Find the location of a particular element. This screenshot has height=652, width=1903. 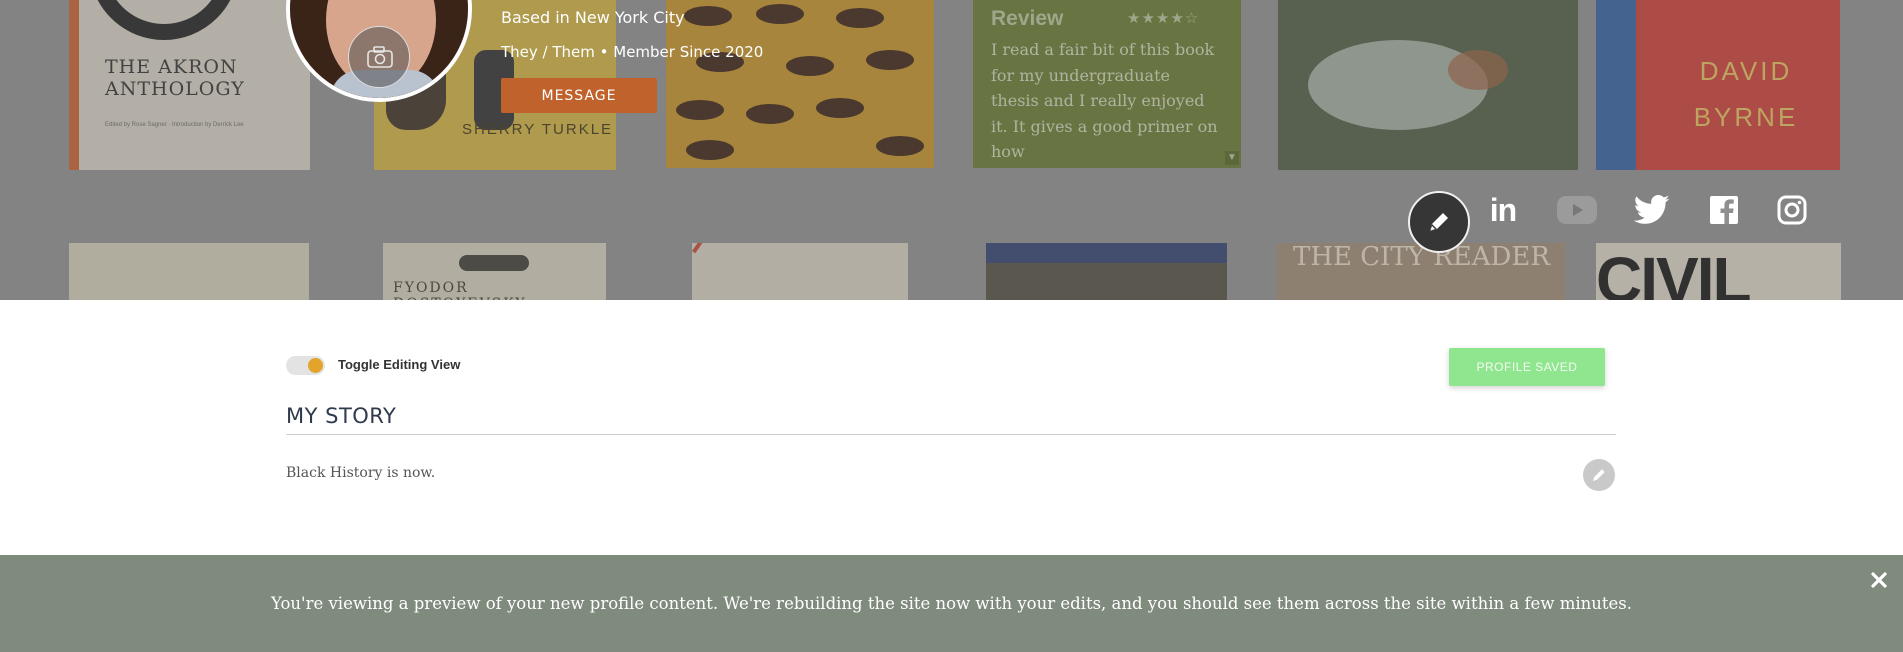

twitter-link is located at coordinates (1652, 210).